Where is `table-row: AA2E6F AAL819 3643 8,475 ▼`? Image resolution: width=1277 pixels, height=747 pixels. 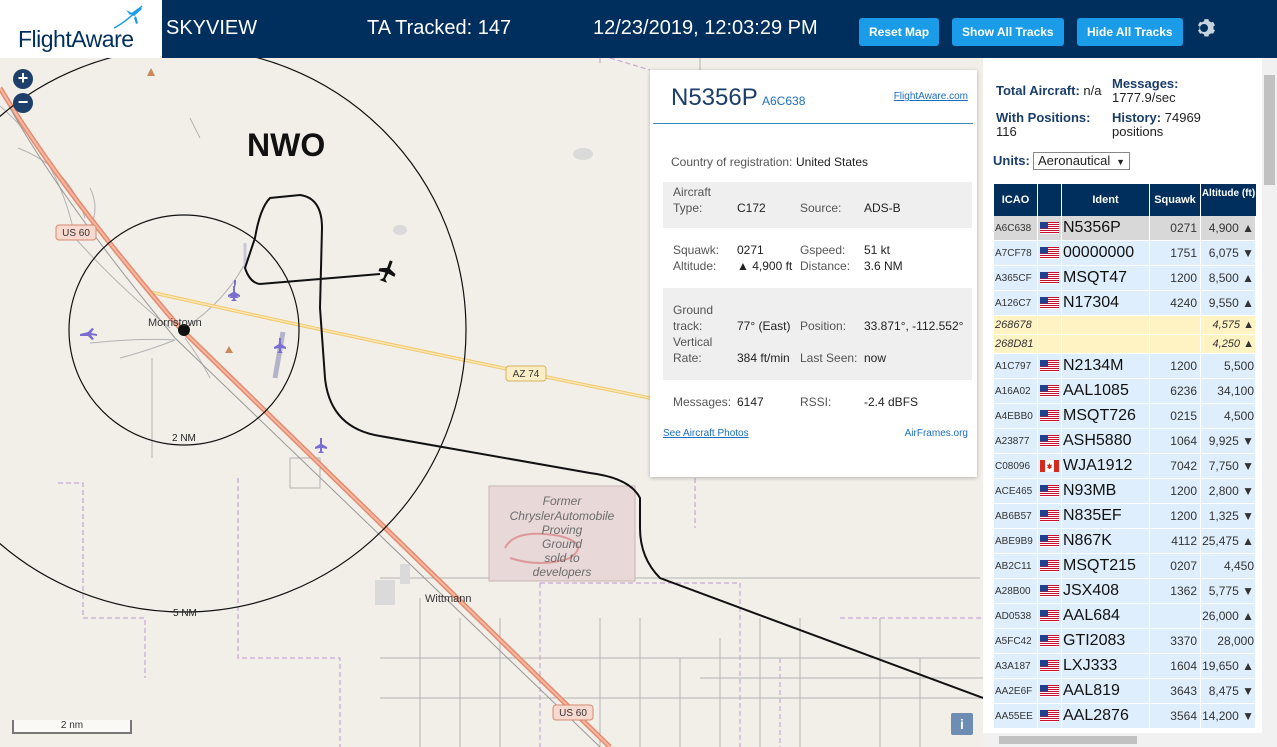 table-row: AA2E6F AAL819 3643 8,475 ▼ is located at coordinates (1125, 691).